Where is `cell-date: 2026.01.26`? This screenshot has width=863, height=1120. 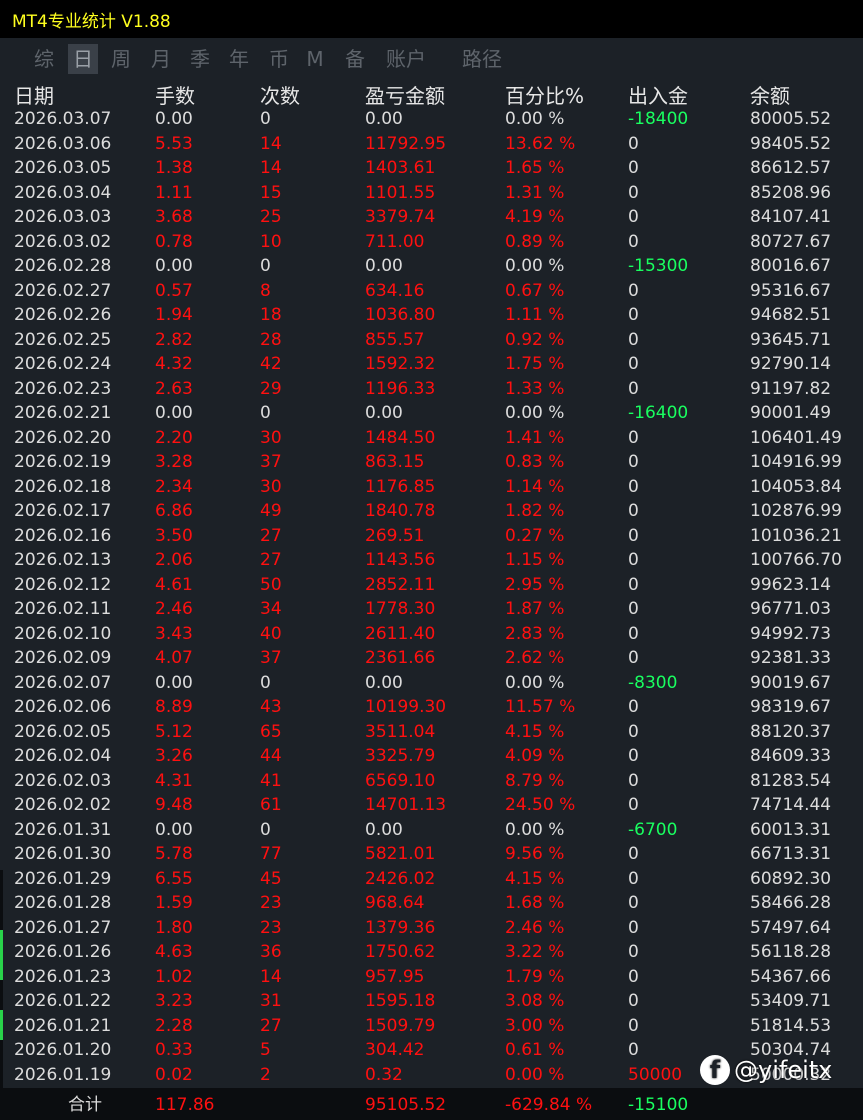
cell-date: 2026.01.26 is located at coordinates (63, 952).